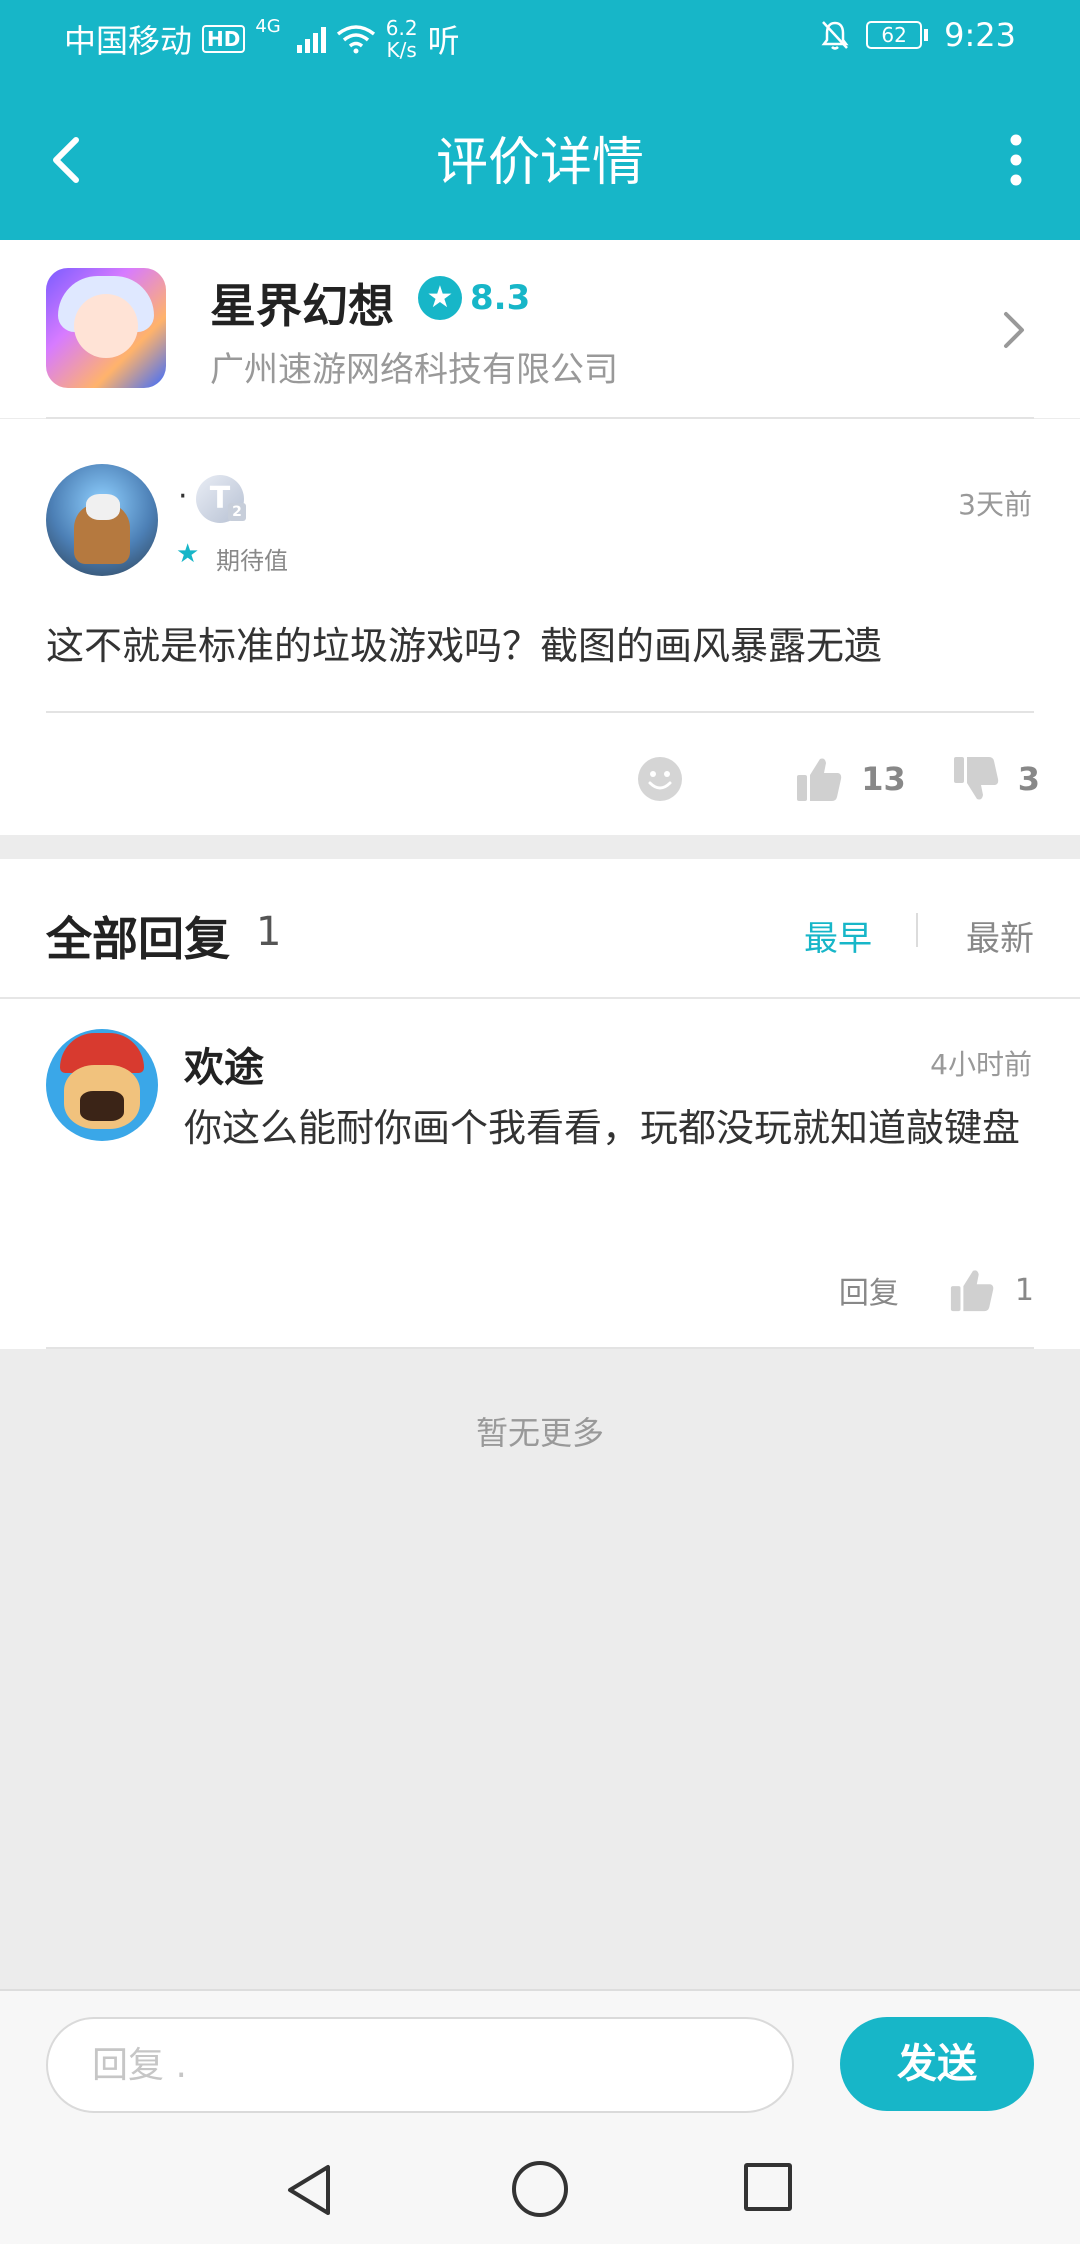 The height and width of the screenshot is (2244, 1080). What do you see at coordinates (869, 1290) in the screenshot?
I see `reply-button: 回复` at bounding box center [869, 1290].